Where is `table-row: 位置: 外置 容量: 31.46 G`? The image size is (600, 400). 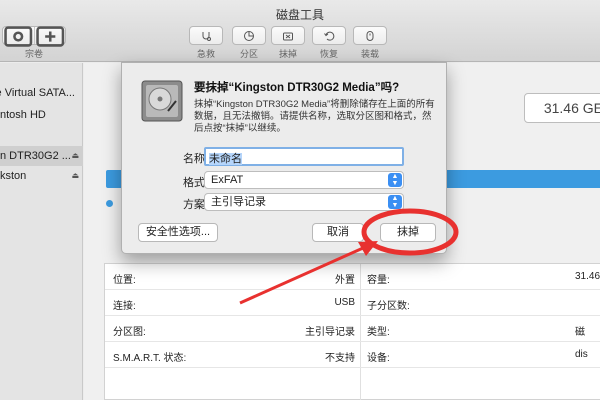
table-row: 位置: 外置 容量: 31.46 G is located at coordinates (352, 277).